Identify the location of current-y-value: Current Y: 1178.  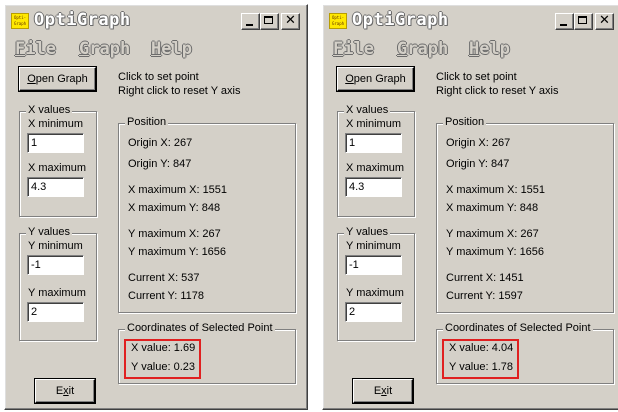
(166, 296).